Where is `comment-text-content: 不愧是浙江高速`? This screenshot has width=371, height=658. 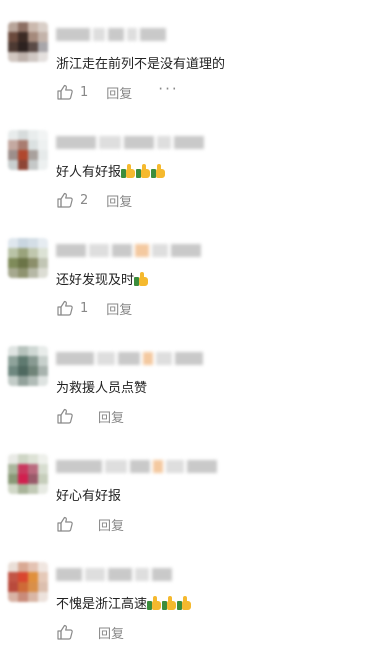
comment-text-content: 不愧是浙江高速 is located at coordinates (102, 604).